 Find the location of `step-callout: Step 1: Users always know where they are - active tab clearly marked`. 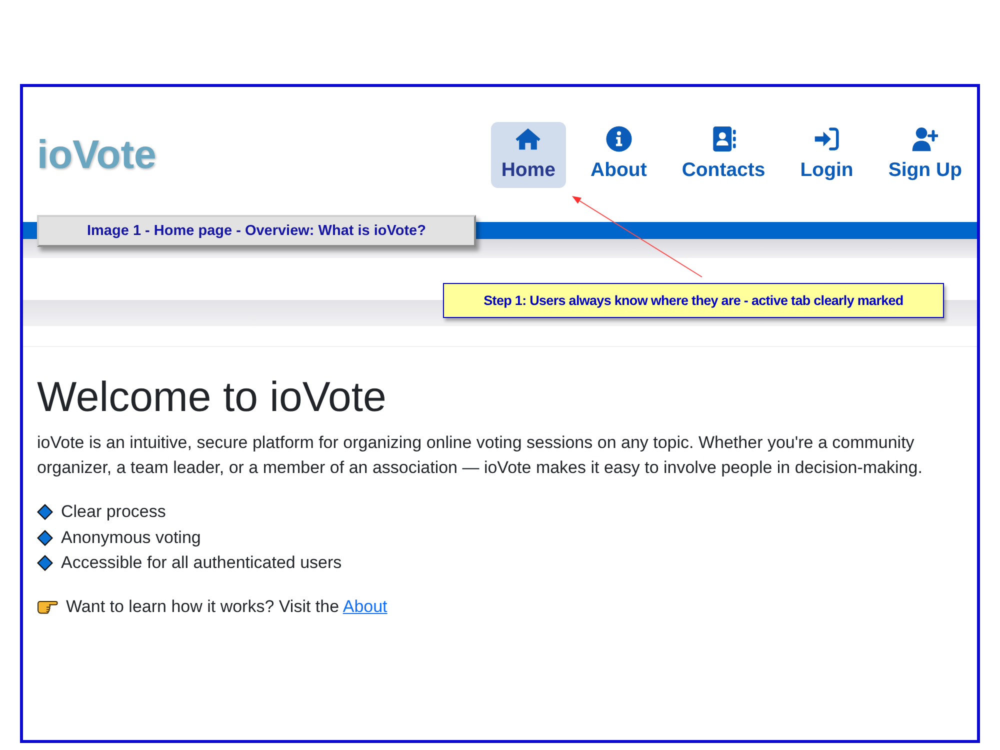

step-callout: Step 1: Users always know where they are - active tab clearly marked is located at coordinates (693, 300).